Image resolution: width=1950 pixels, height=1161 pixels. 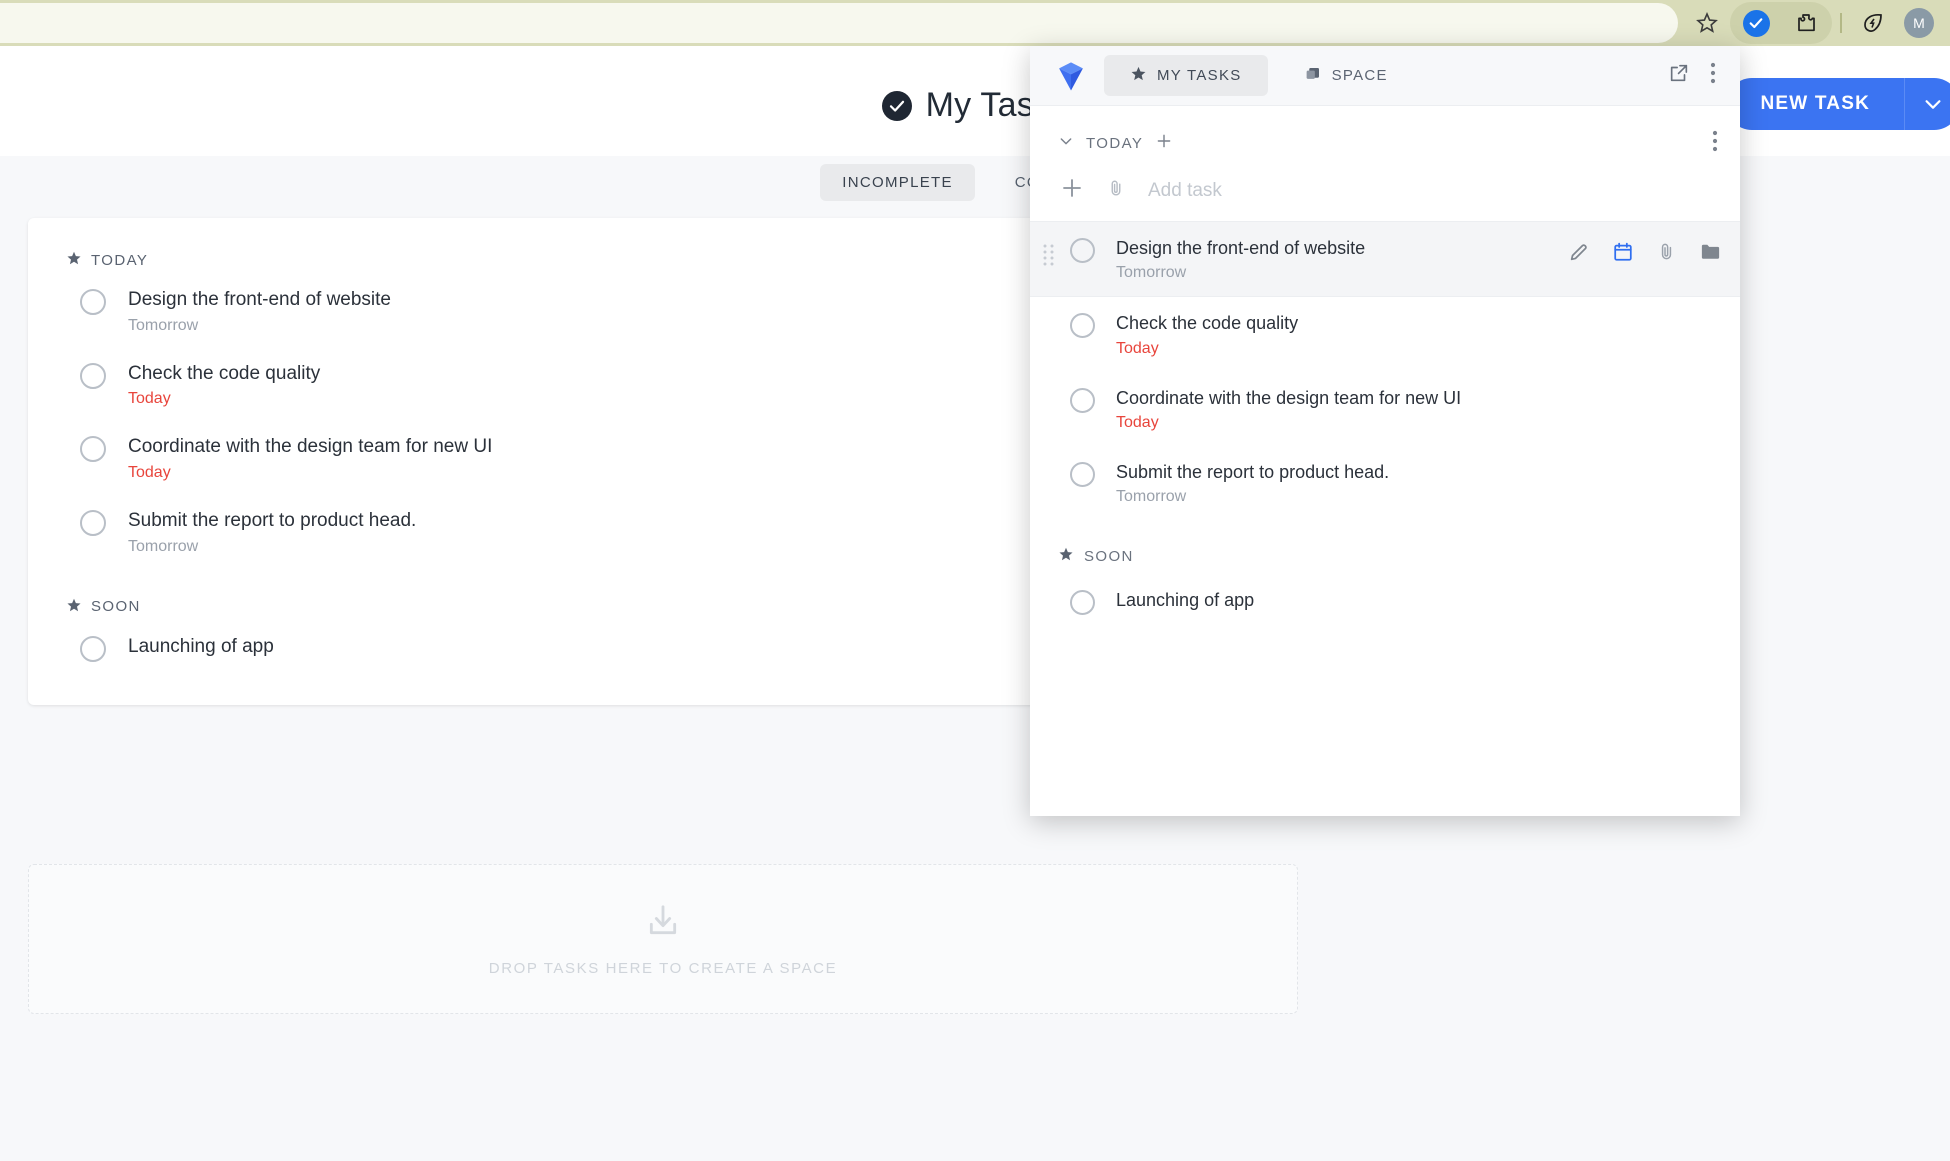 What do you see at coordinates (272, 520) in the screenshot?
I see `task-title: Submit the report to product head.` at bounding box center [272, 520].